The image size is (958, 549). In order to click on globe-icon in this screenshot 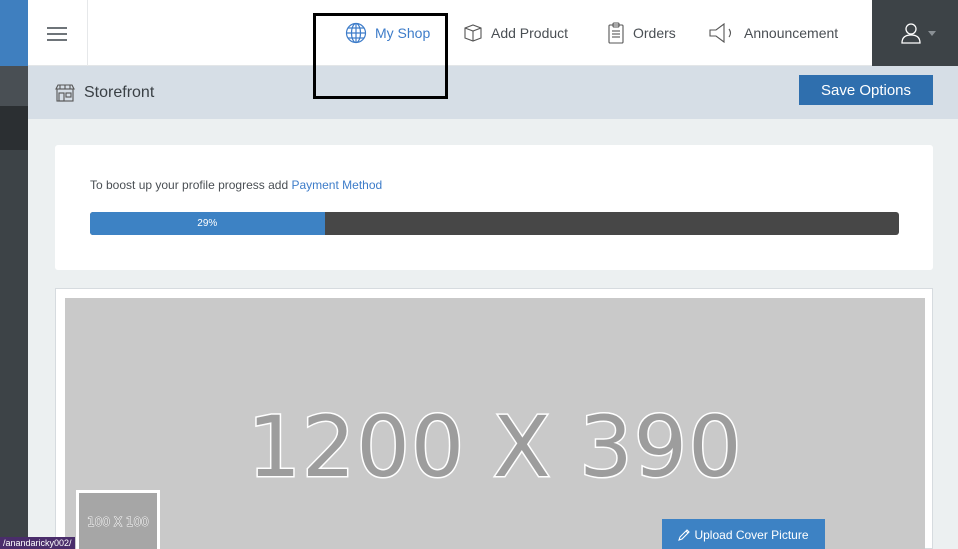, I will do `click(356, 33)`.